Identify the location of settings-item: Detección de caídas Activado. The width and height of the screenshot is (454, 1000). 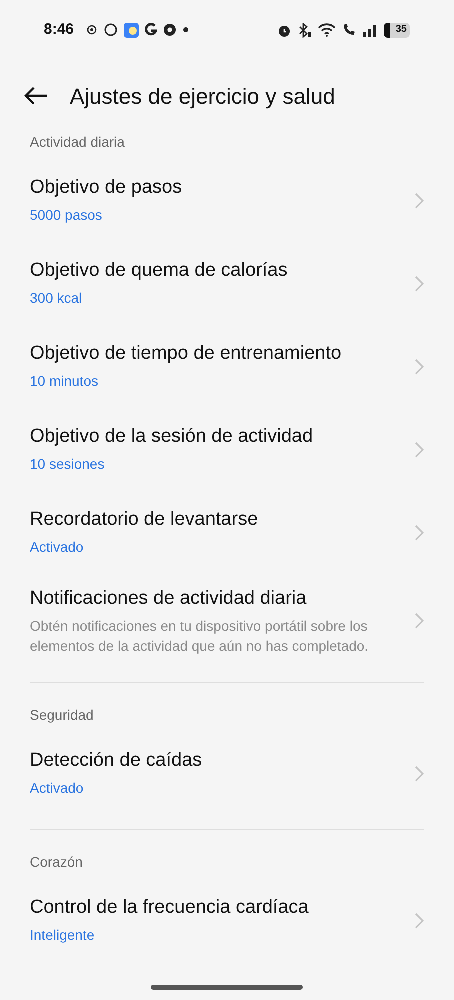
(227, 773).